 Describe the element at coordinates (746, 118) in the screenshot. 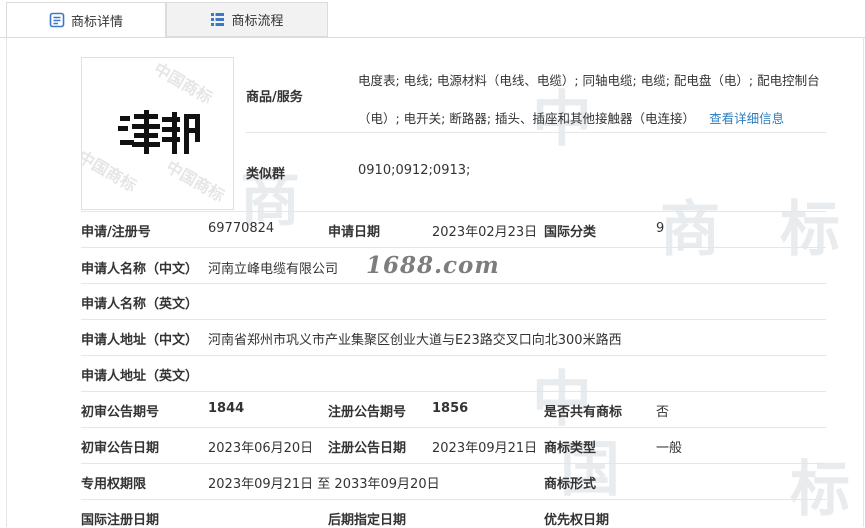

I see `view-details-link: 查看详细信息` at that location.